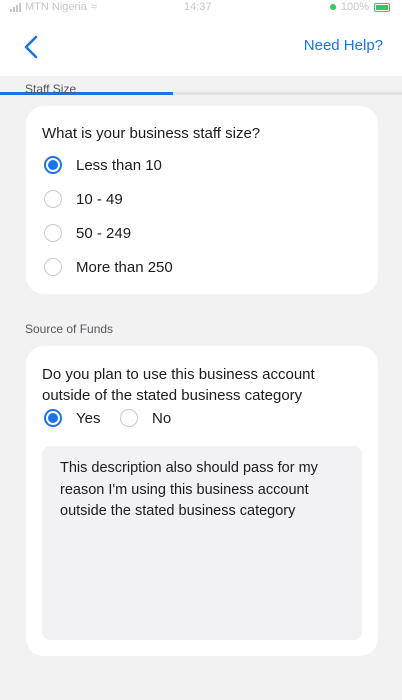 The width and height of the screenshot is (402, 700). Describe the element at coordinates (145, 418) in the screenshot. I see `funds-option-no: No` at that location.